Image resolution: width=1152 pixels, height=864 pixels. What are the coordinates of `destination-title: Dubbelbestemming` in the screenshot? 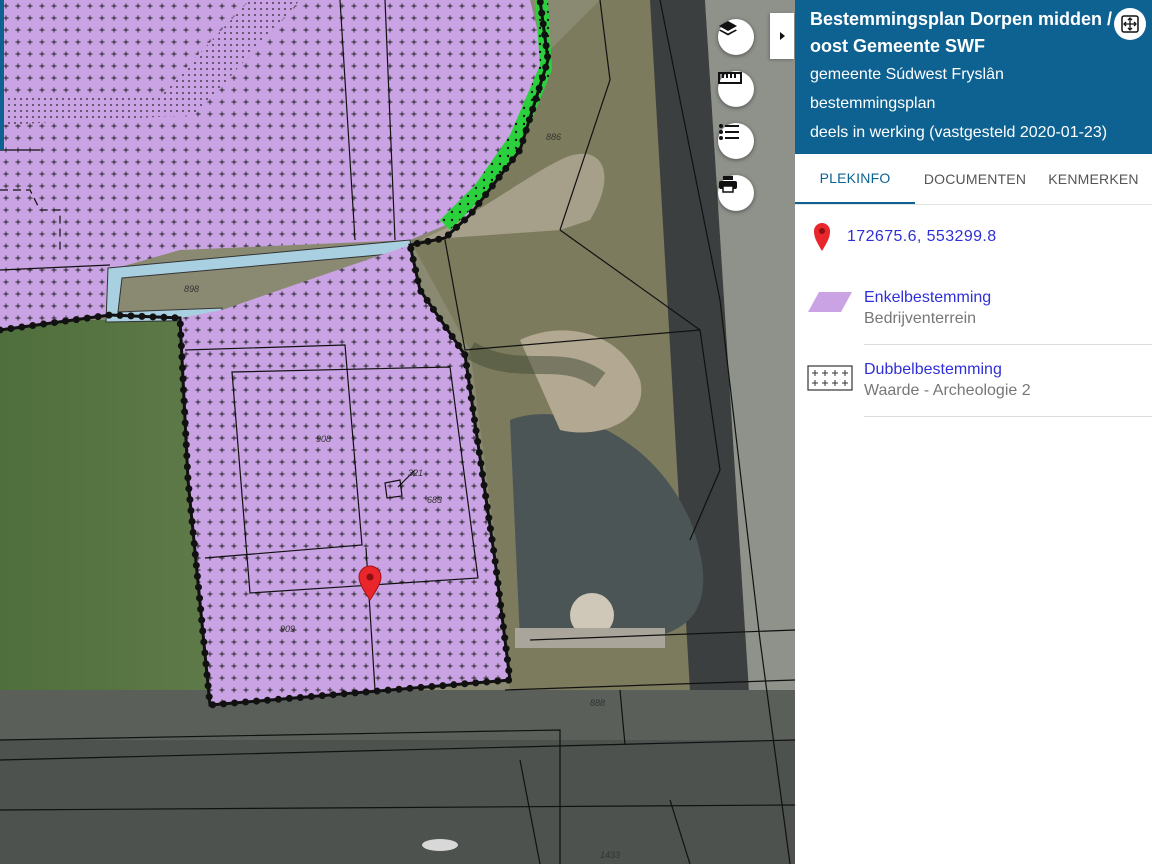 It's located at (1008, 369).